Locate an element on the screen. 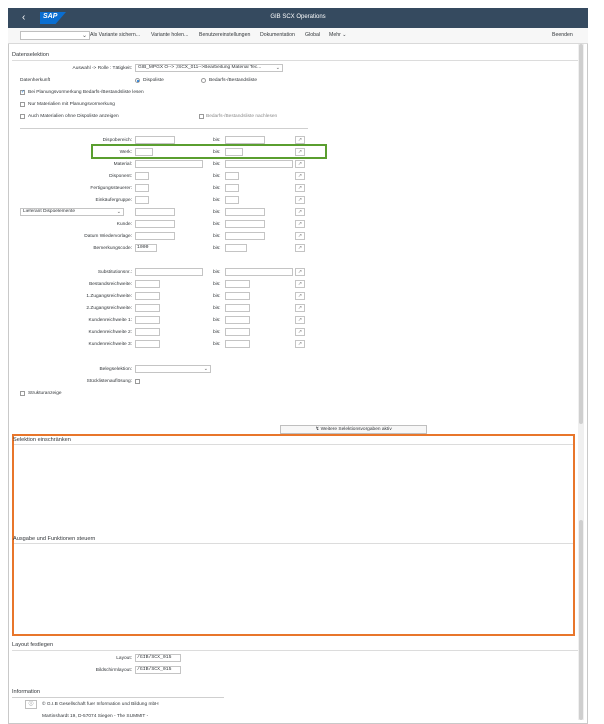 This screenshot has width=604, height=724. disponent-from-input is located at coordinates (142, 176).